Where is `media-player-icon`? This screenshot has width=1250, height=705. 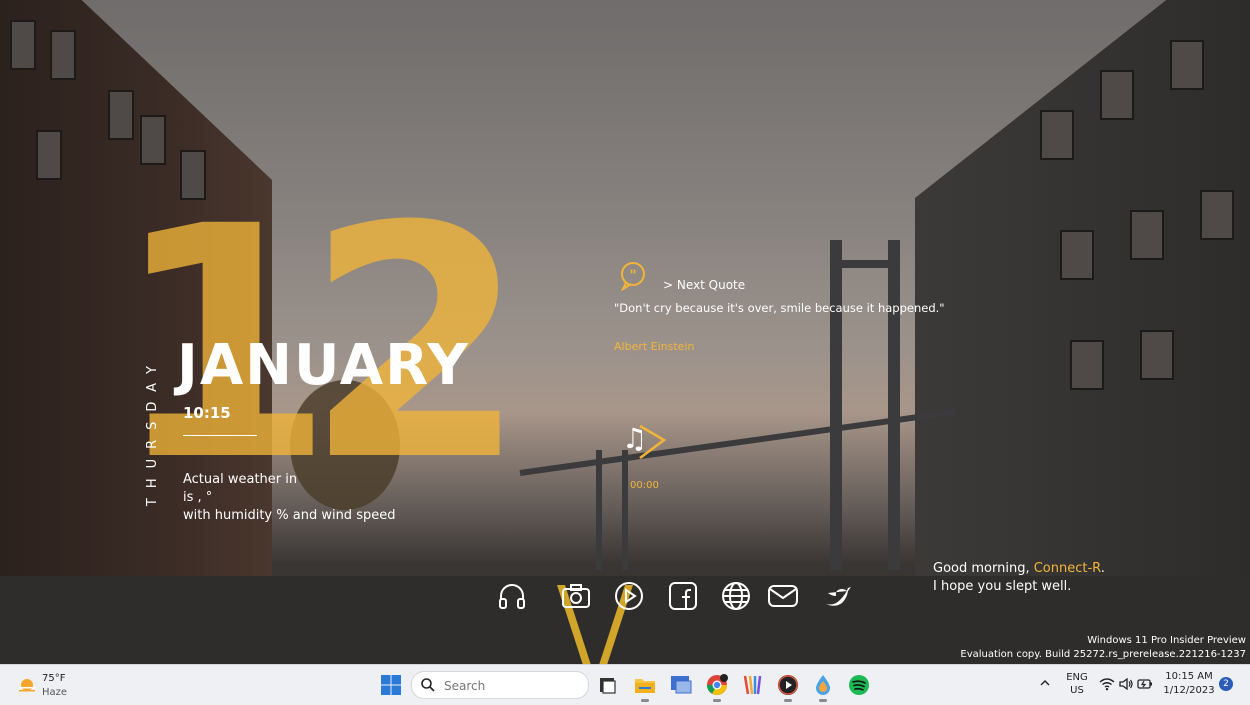 media-player-icon is located at coordinates (788, 685).